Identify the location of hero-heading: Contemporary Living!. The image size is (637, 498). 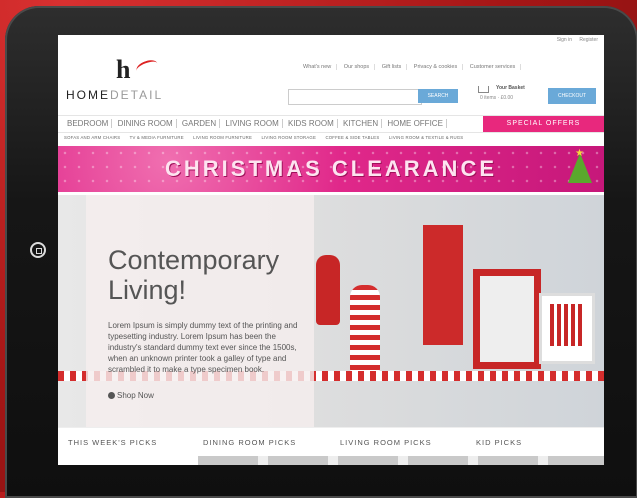
(194, 275).